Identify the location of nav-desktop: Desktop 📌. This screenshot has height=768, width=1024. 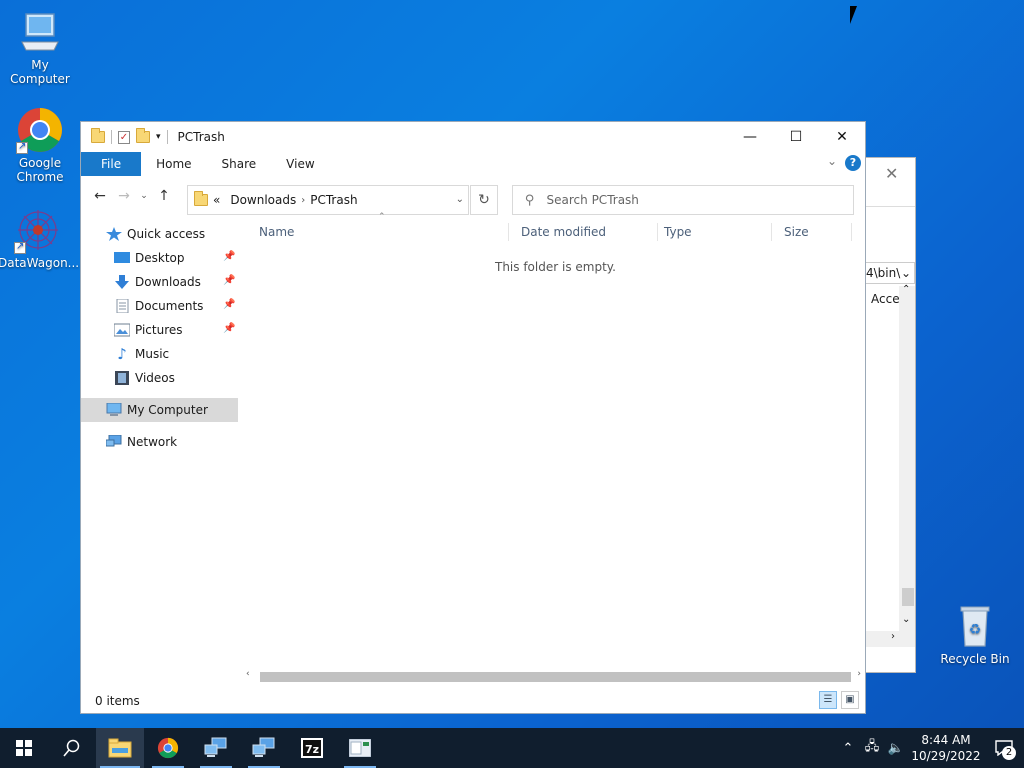
(161, 258).